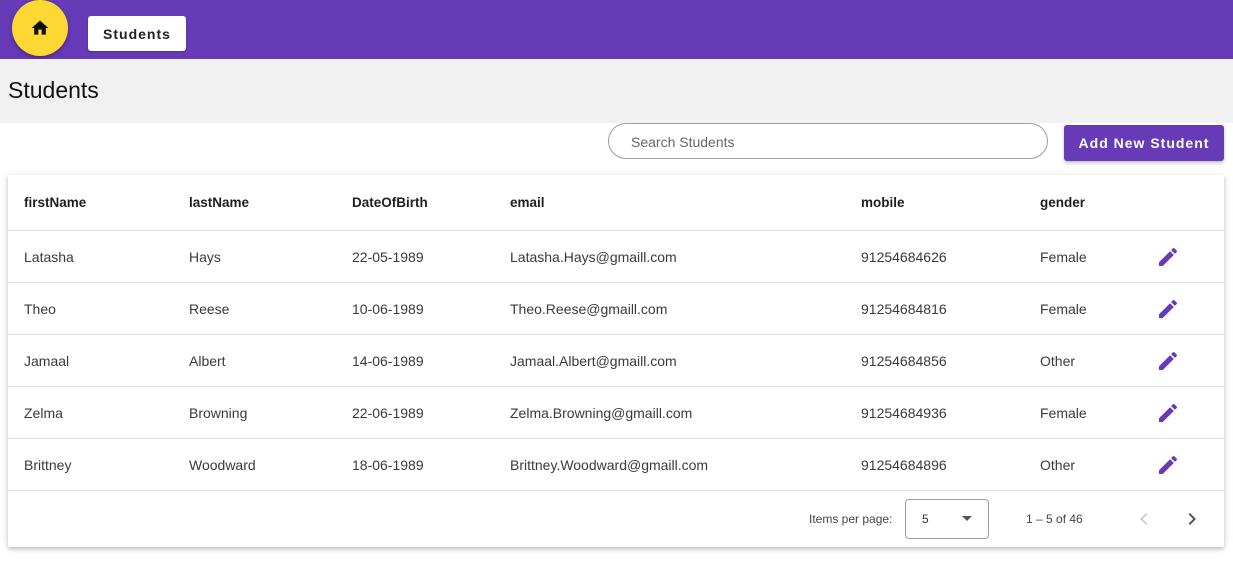 The width and height of the screenshot is (1233, 573). I want to click on previous-page-button, so click(1144, 519).